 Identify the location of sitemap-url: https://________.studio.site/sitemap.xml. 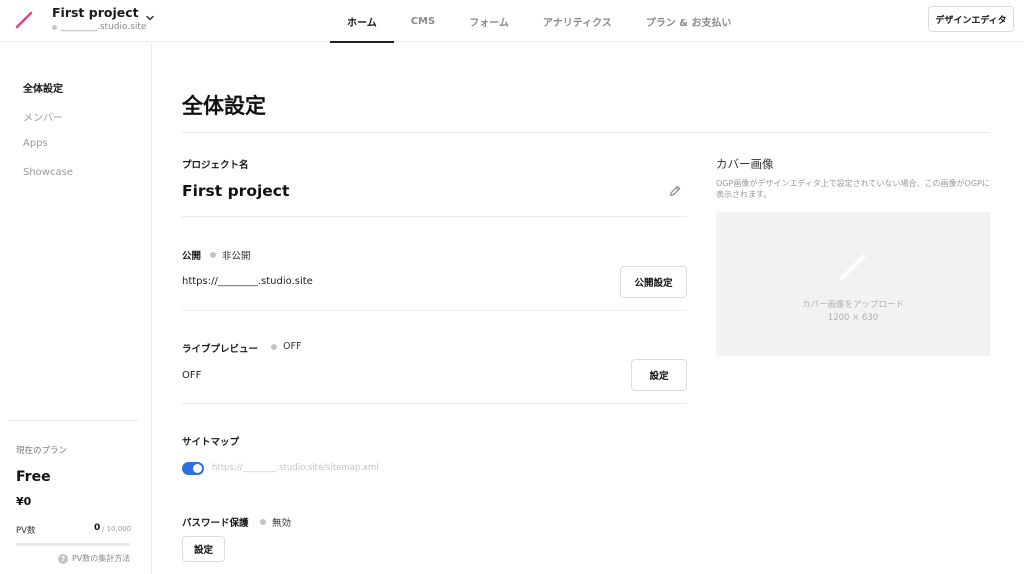
(295, 468).